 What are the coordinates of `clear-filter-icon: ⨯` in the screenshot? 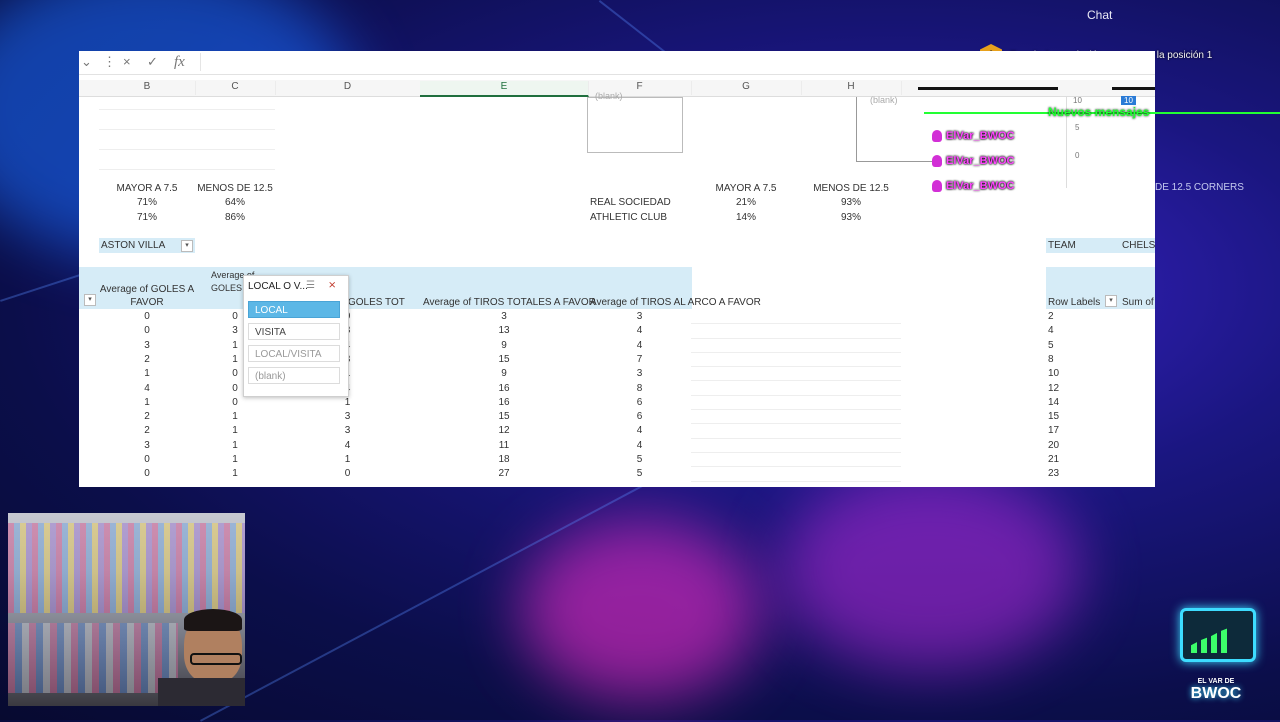 It's located at (332, 285).